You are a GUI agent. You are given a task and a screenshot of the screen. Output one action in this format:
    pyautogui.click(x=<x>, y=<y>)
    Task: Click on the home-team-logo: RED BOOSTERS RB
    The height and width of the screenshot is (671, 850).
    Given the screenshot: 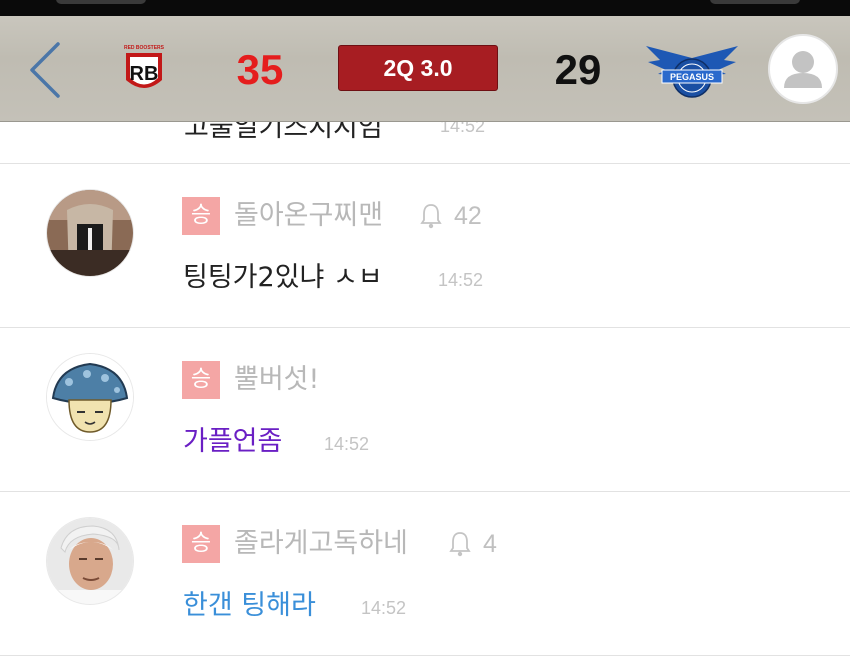 What is the action you would take?
    pyautogui.click(x=144, y=69)
    